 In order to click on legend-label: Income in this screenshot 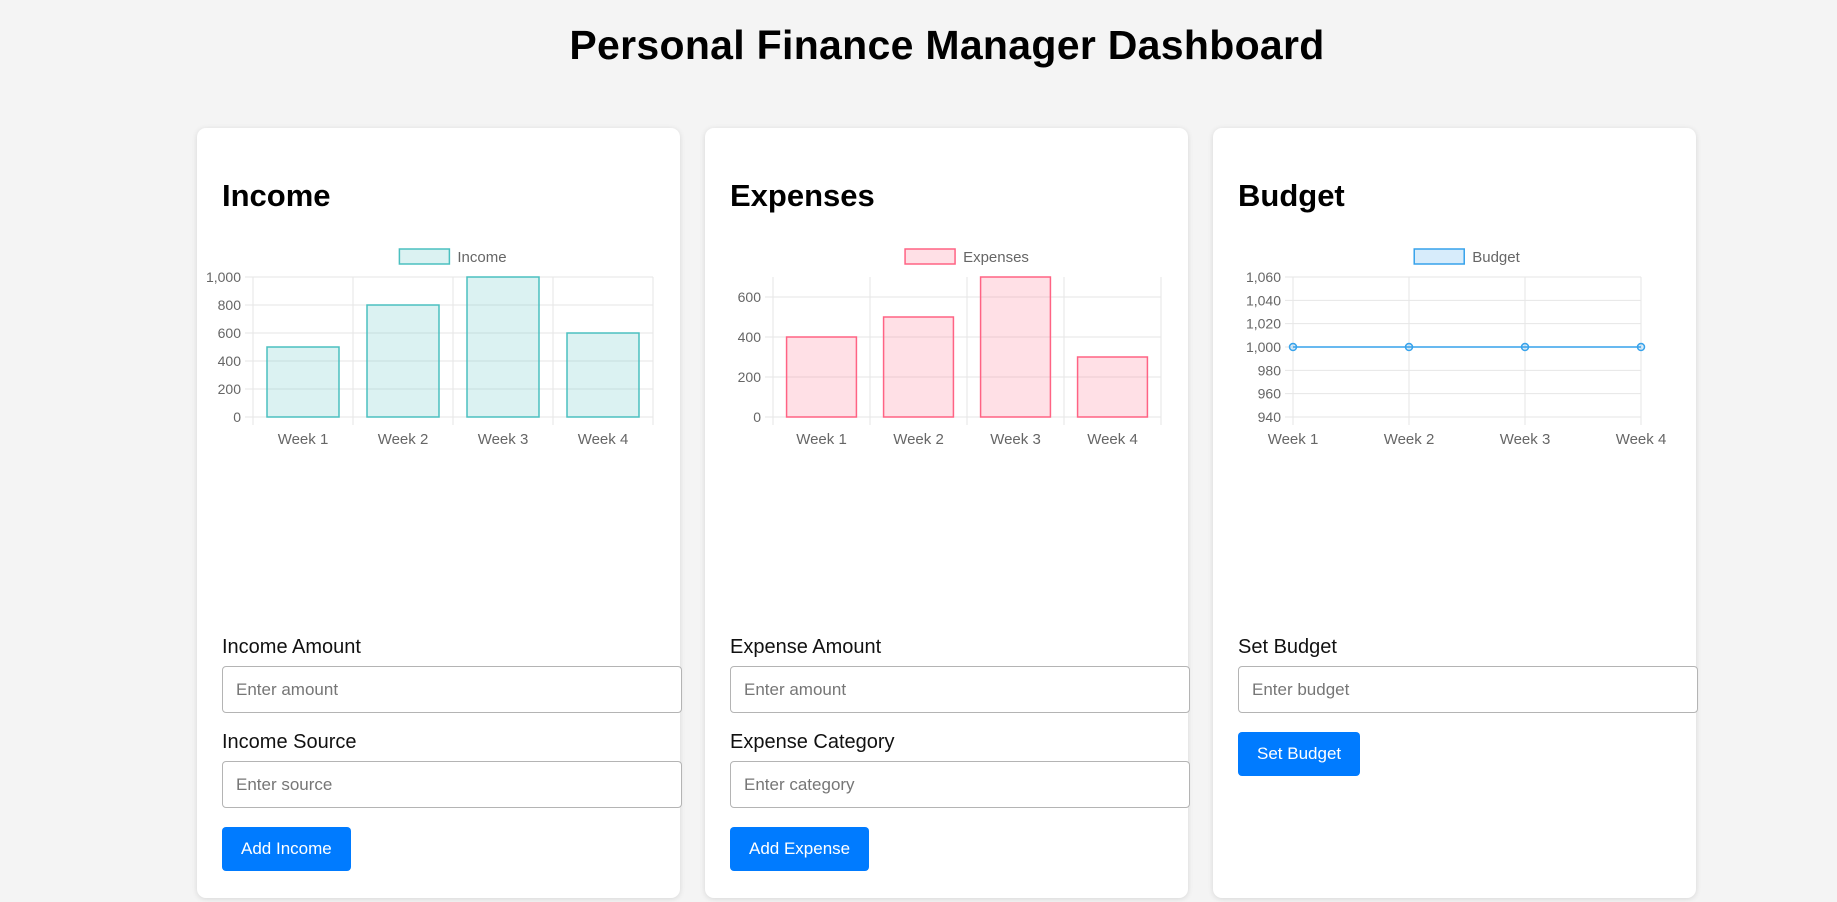, I will do `click(481, 257)`.